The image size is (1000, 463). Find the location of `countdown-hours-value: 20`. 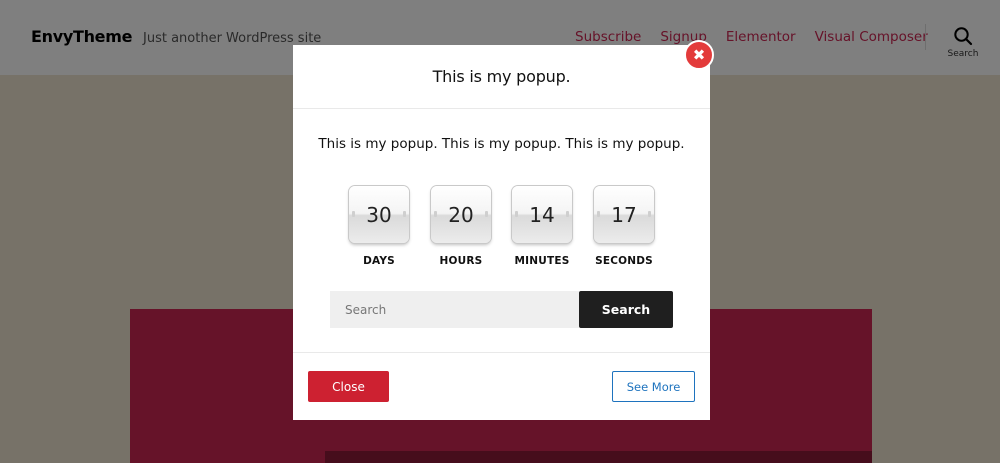

countdown-hours-value: 20 is located at coordinates (461, 214).